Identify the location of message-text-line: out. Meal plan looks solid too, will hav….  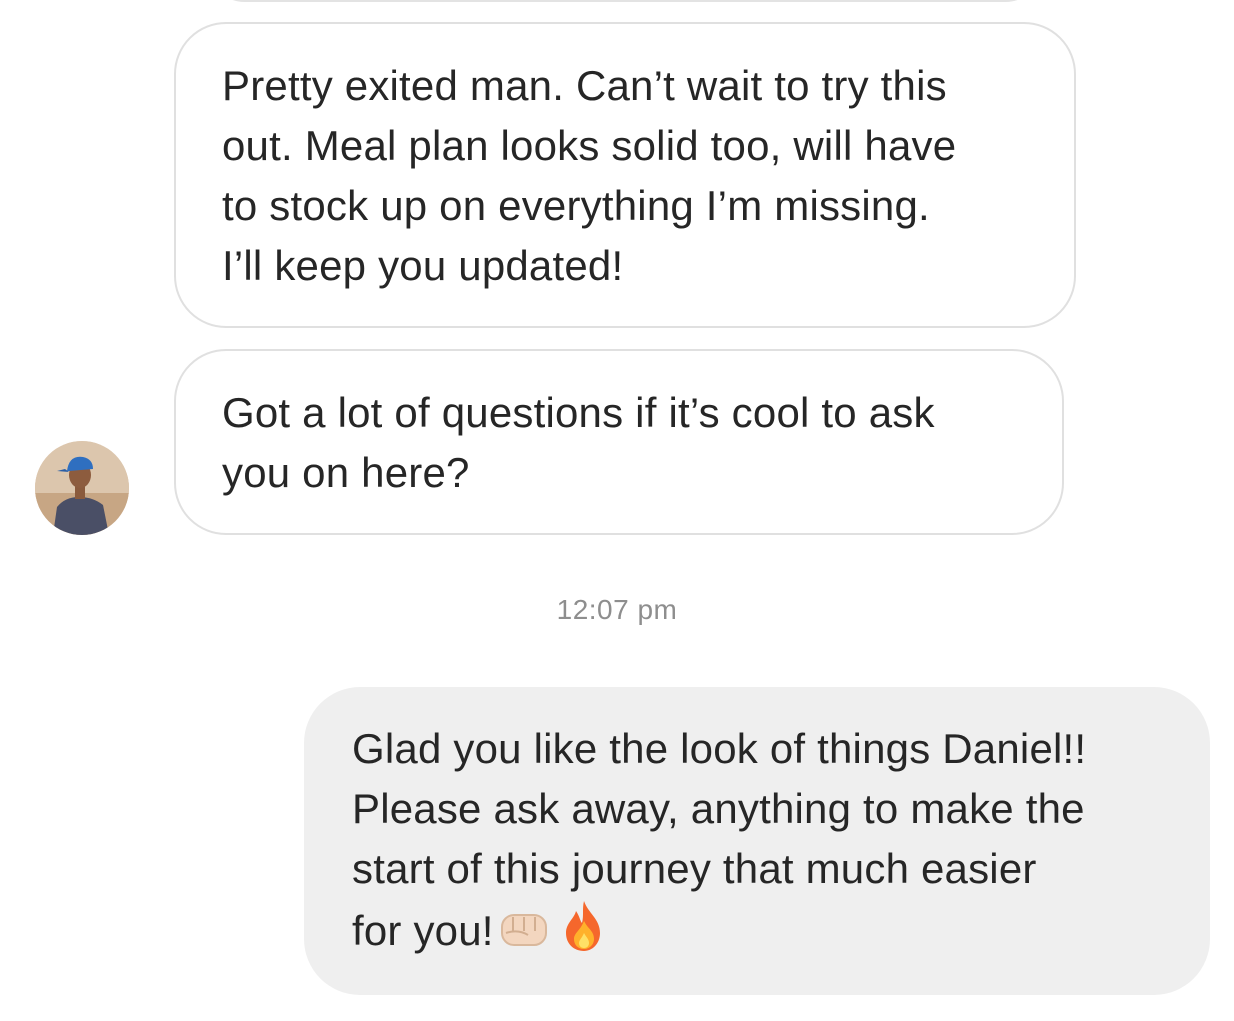
(589, 145).